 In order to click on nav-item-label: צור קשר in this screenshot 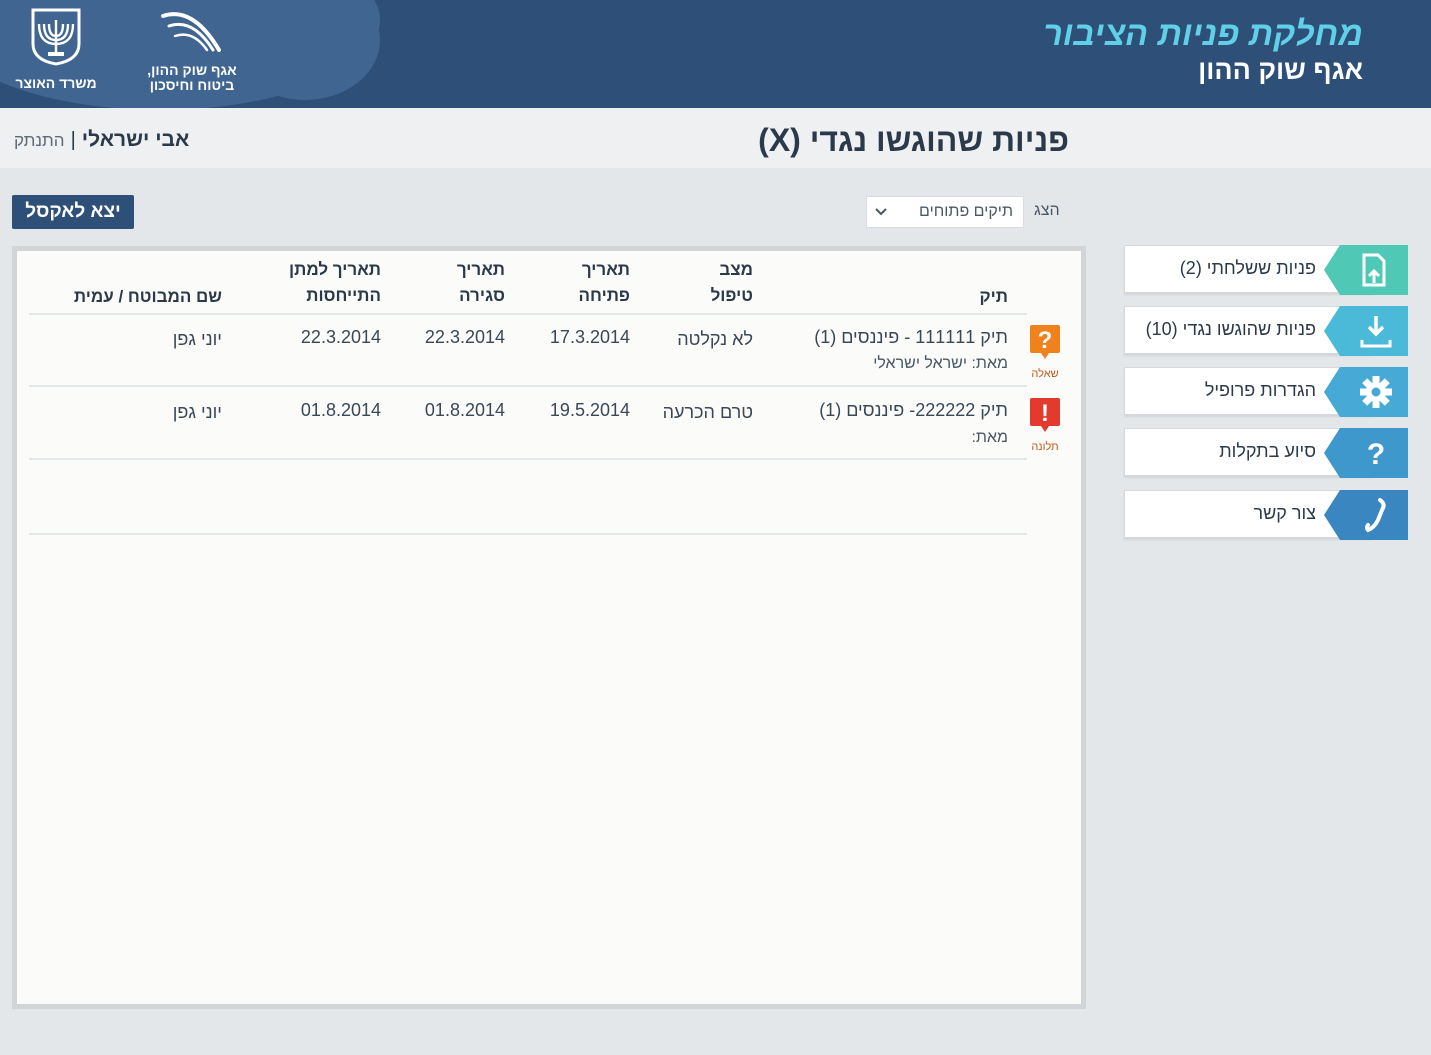, I will do `click(1284, 513)`.